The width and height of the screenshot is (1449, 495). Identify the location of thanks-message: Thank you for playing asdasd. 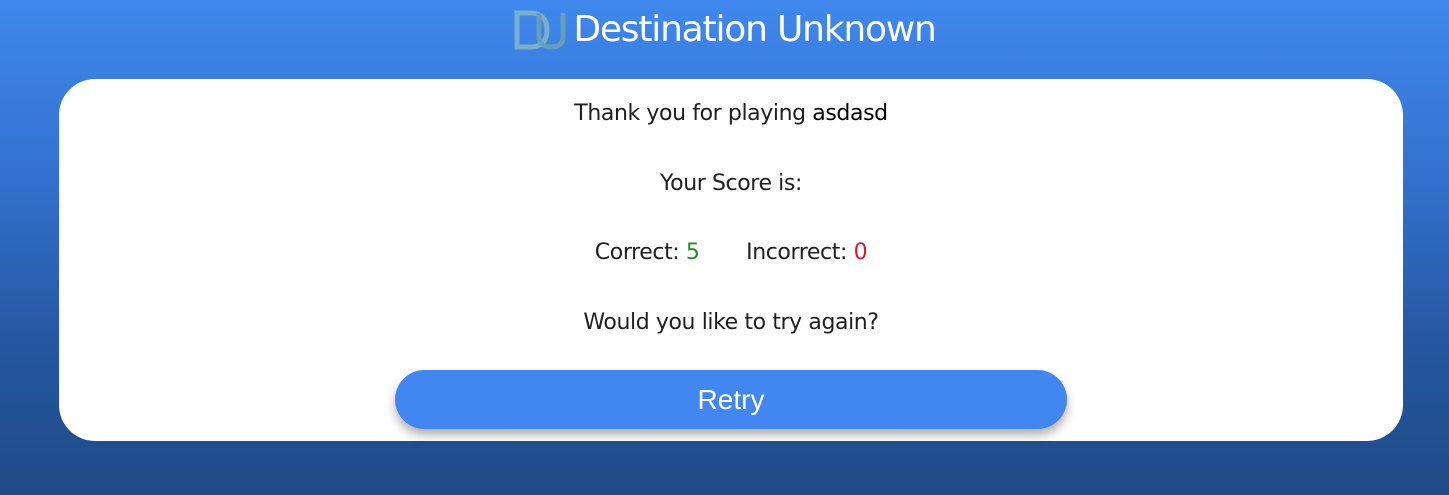
(731, 114).